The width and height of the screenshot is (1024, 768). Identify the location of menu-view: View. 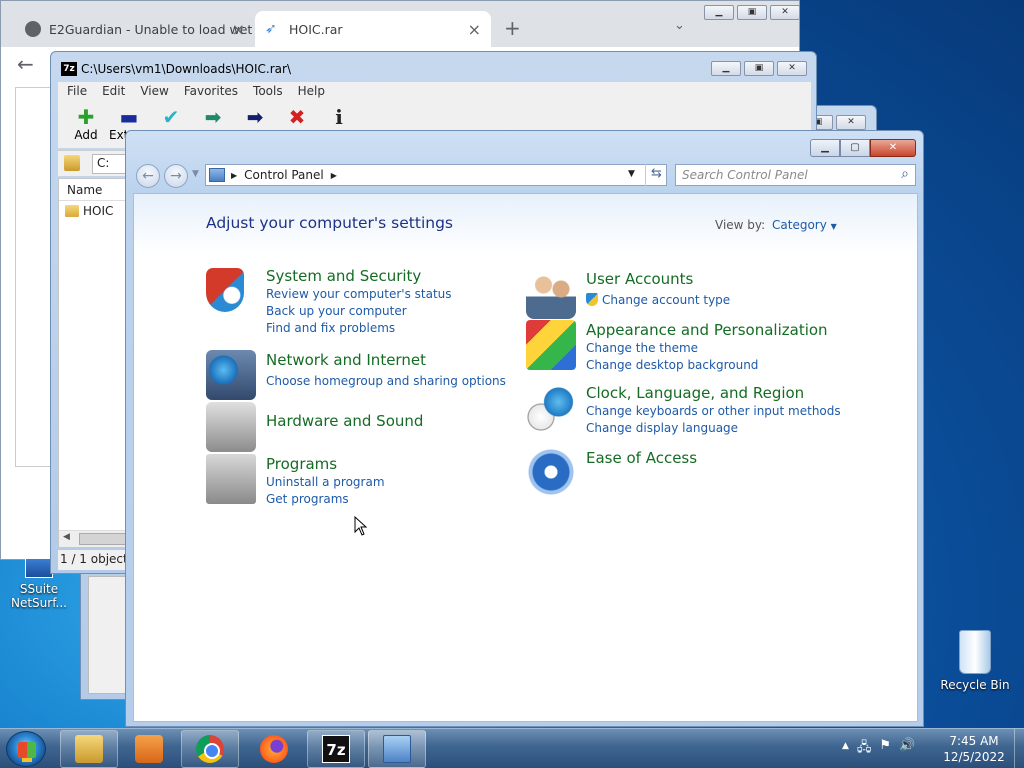
(154, 92).